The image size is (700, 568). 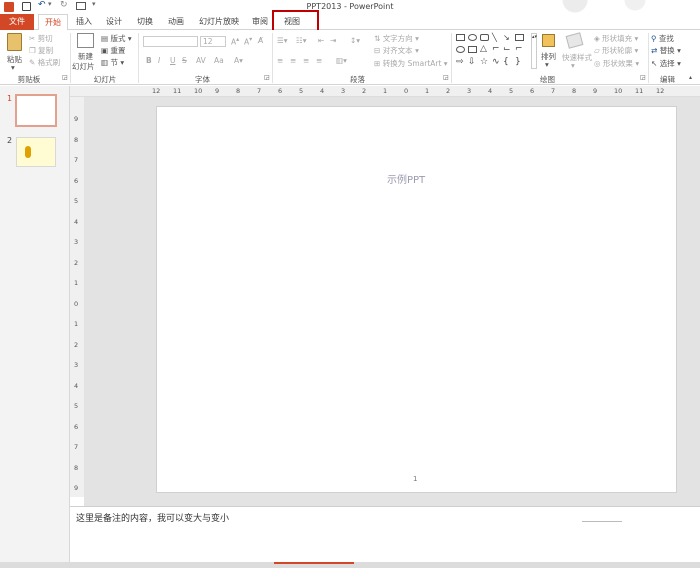 What do you see at coordinates (85, 40) in the screenshot?
I see `new-slide-icon` at bounding box center [85, 40].